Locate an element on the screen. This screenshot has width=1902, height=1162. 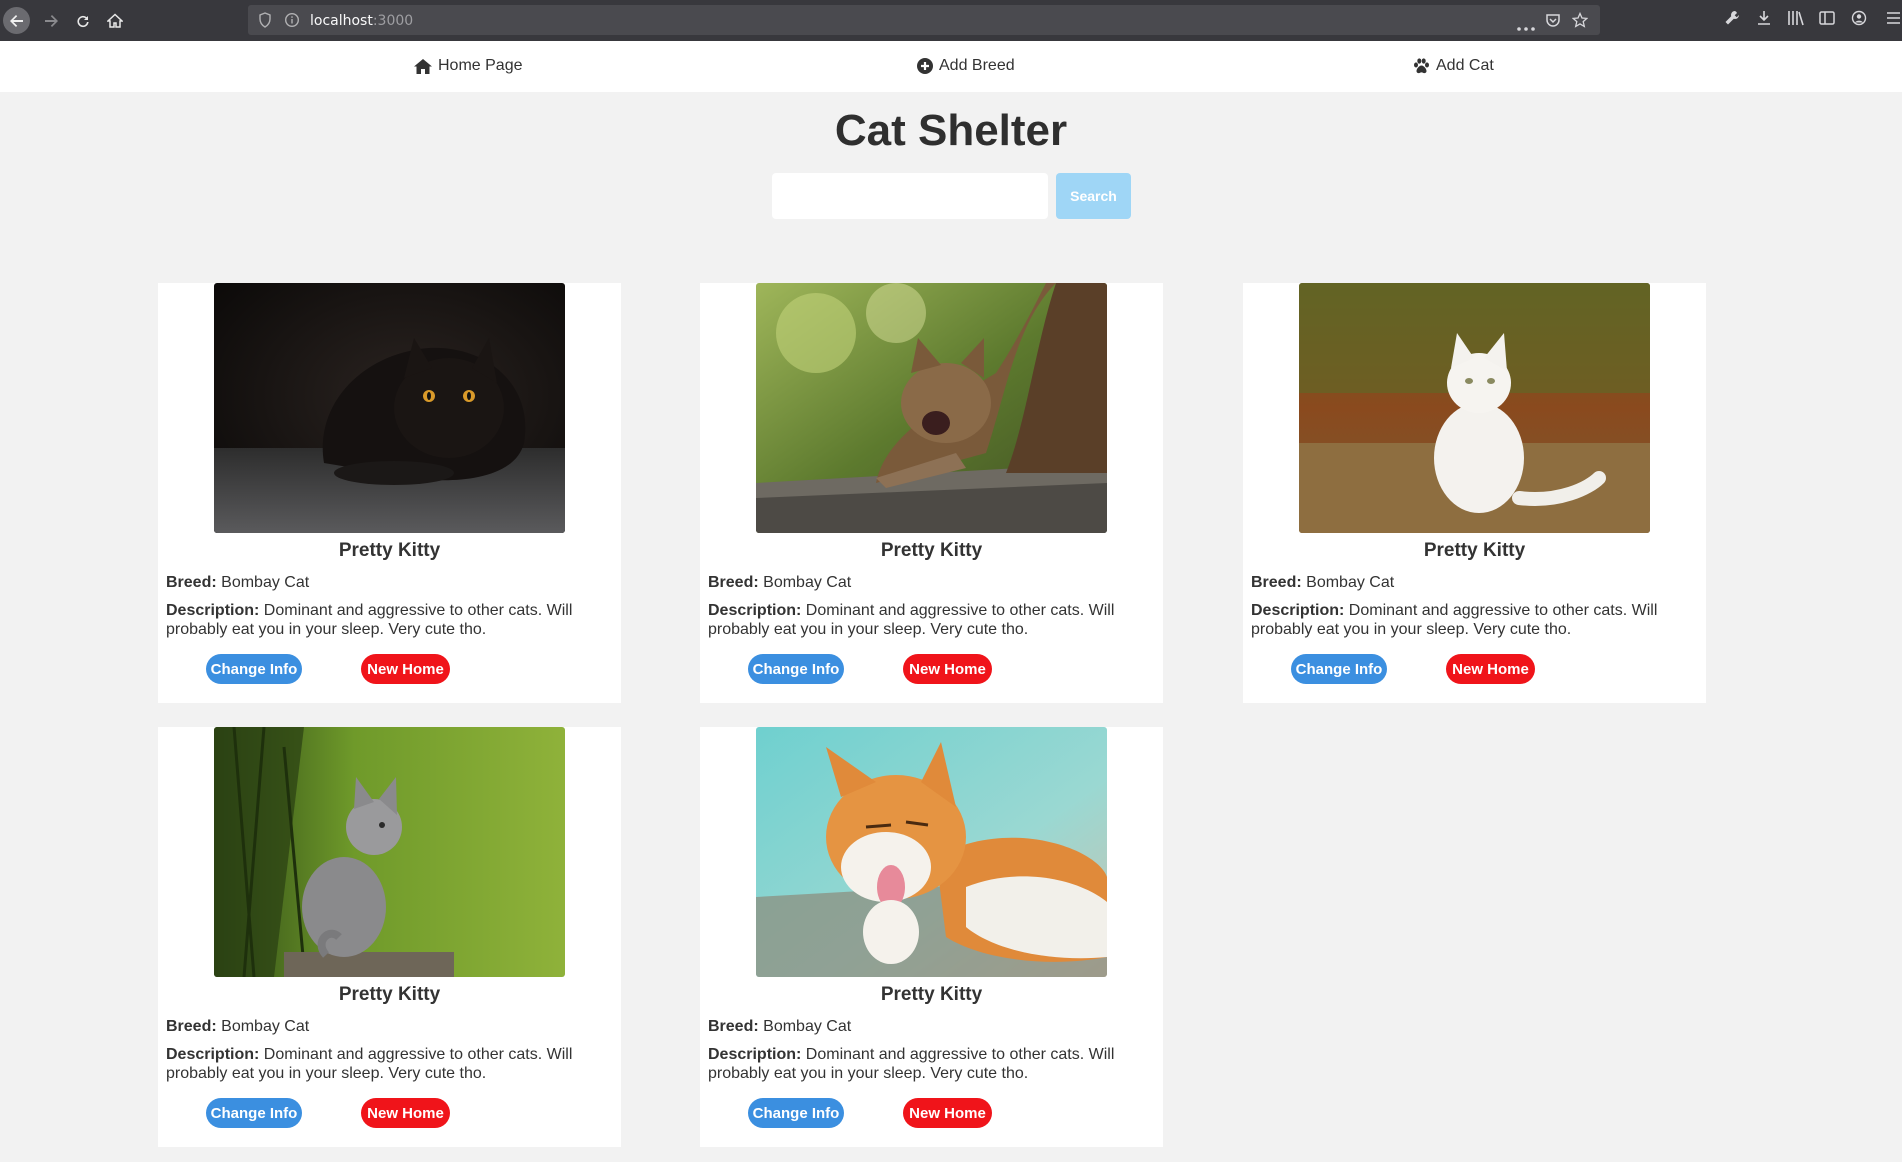
shield-icon is located at coordinates (265, 22).